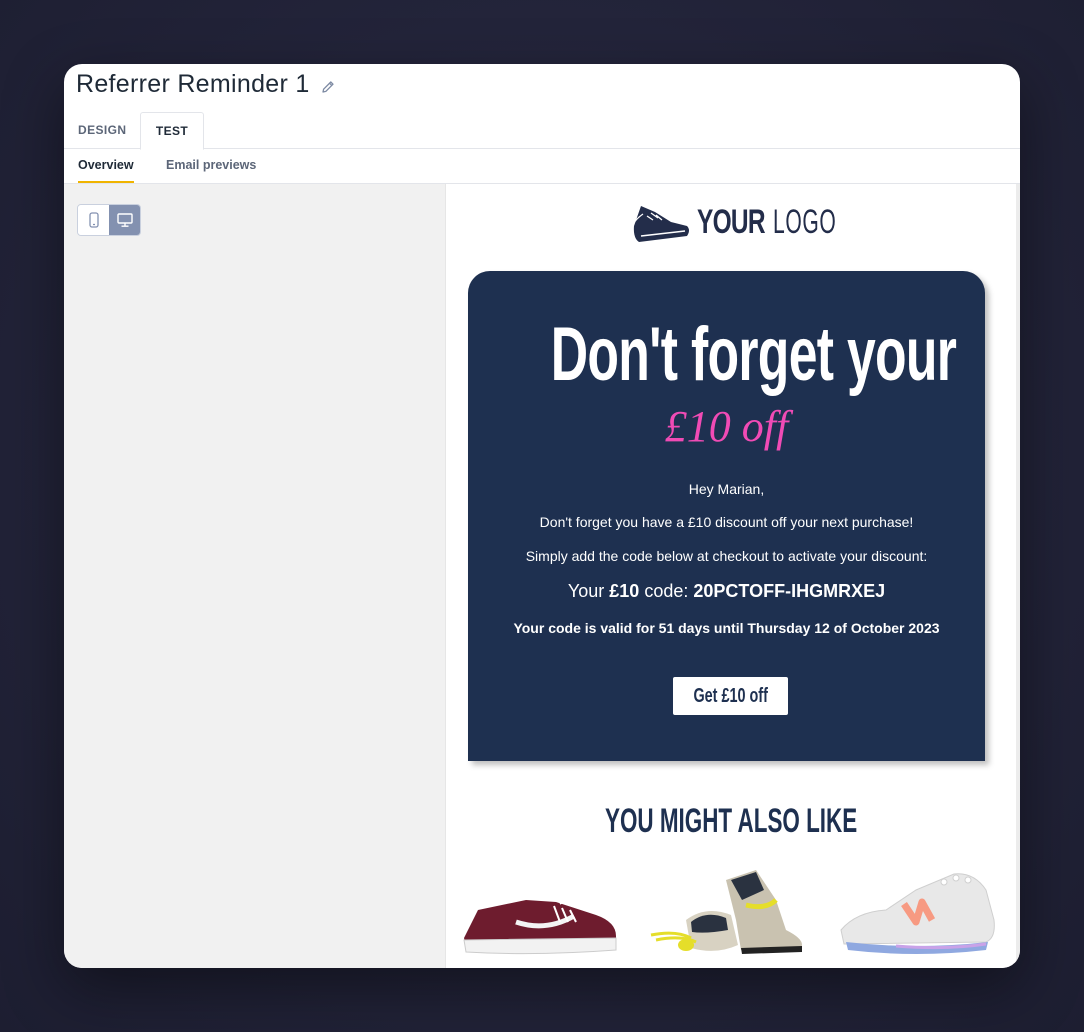  I want to click on headline-offer: £10 off, so click(726, 426).